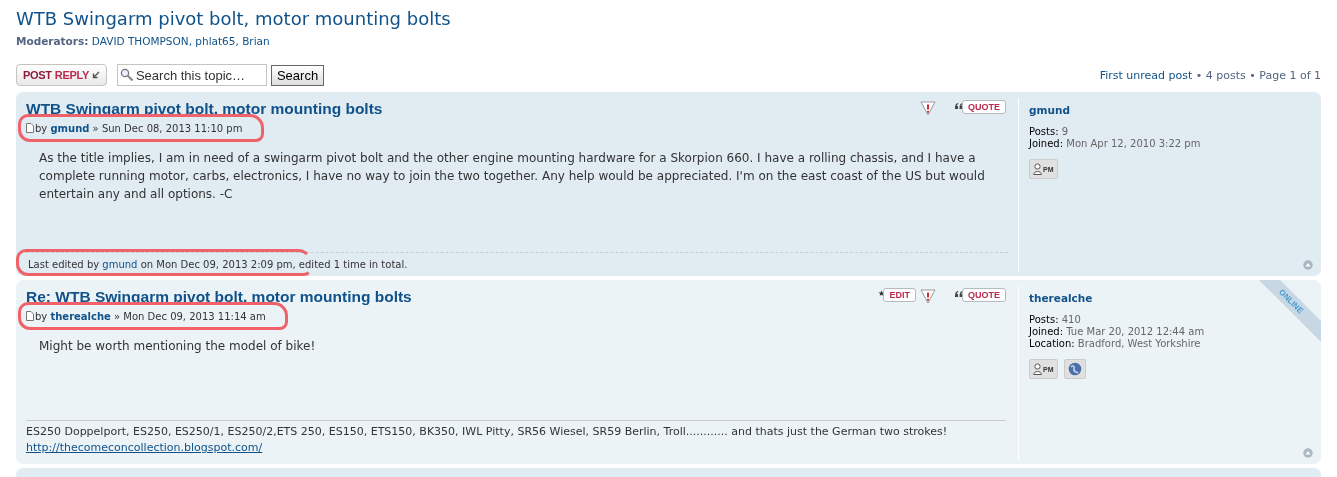 The width and height of the screenshot is (1337, 477). What do you see at coordinates (204, 108) in the screenshot?
I see `post-title: WTB Swingarm pivot bolt, motor mounting bolts` at bounding box center [204, 108].